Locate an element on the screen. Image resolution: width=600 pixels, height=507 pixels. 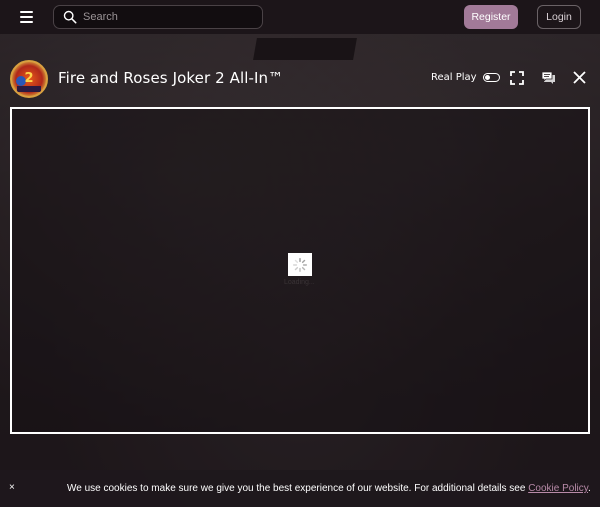
cookie-suffix: . is located at coordinates (589, 488).